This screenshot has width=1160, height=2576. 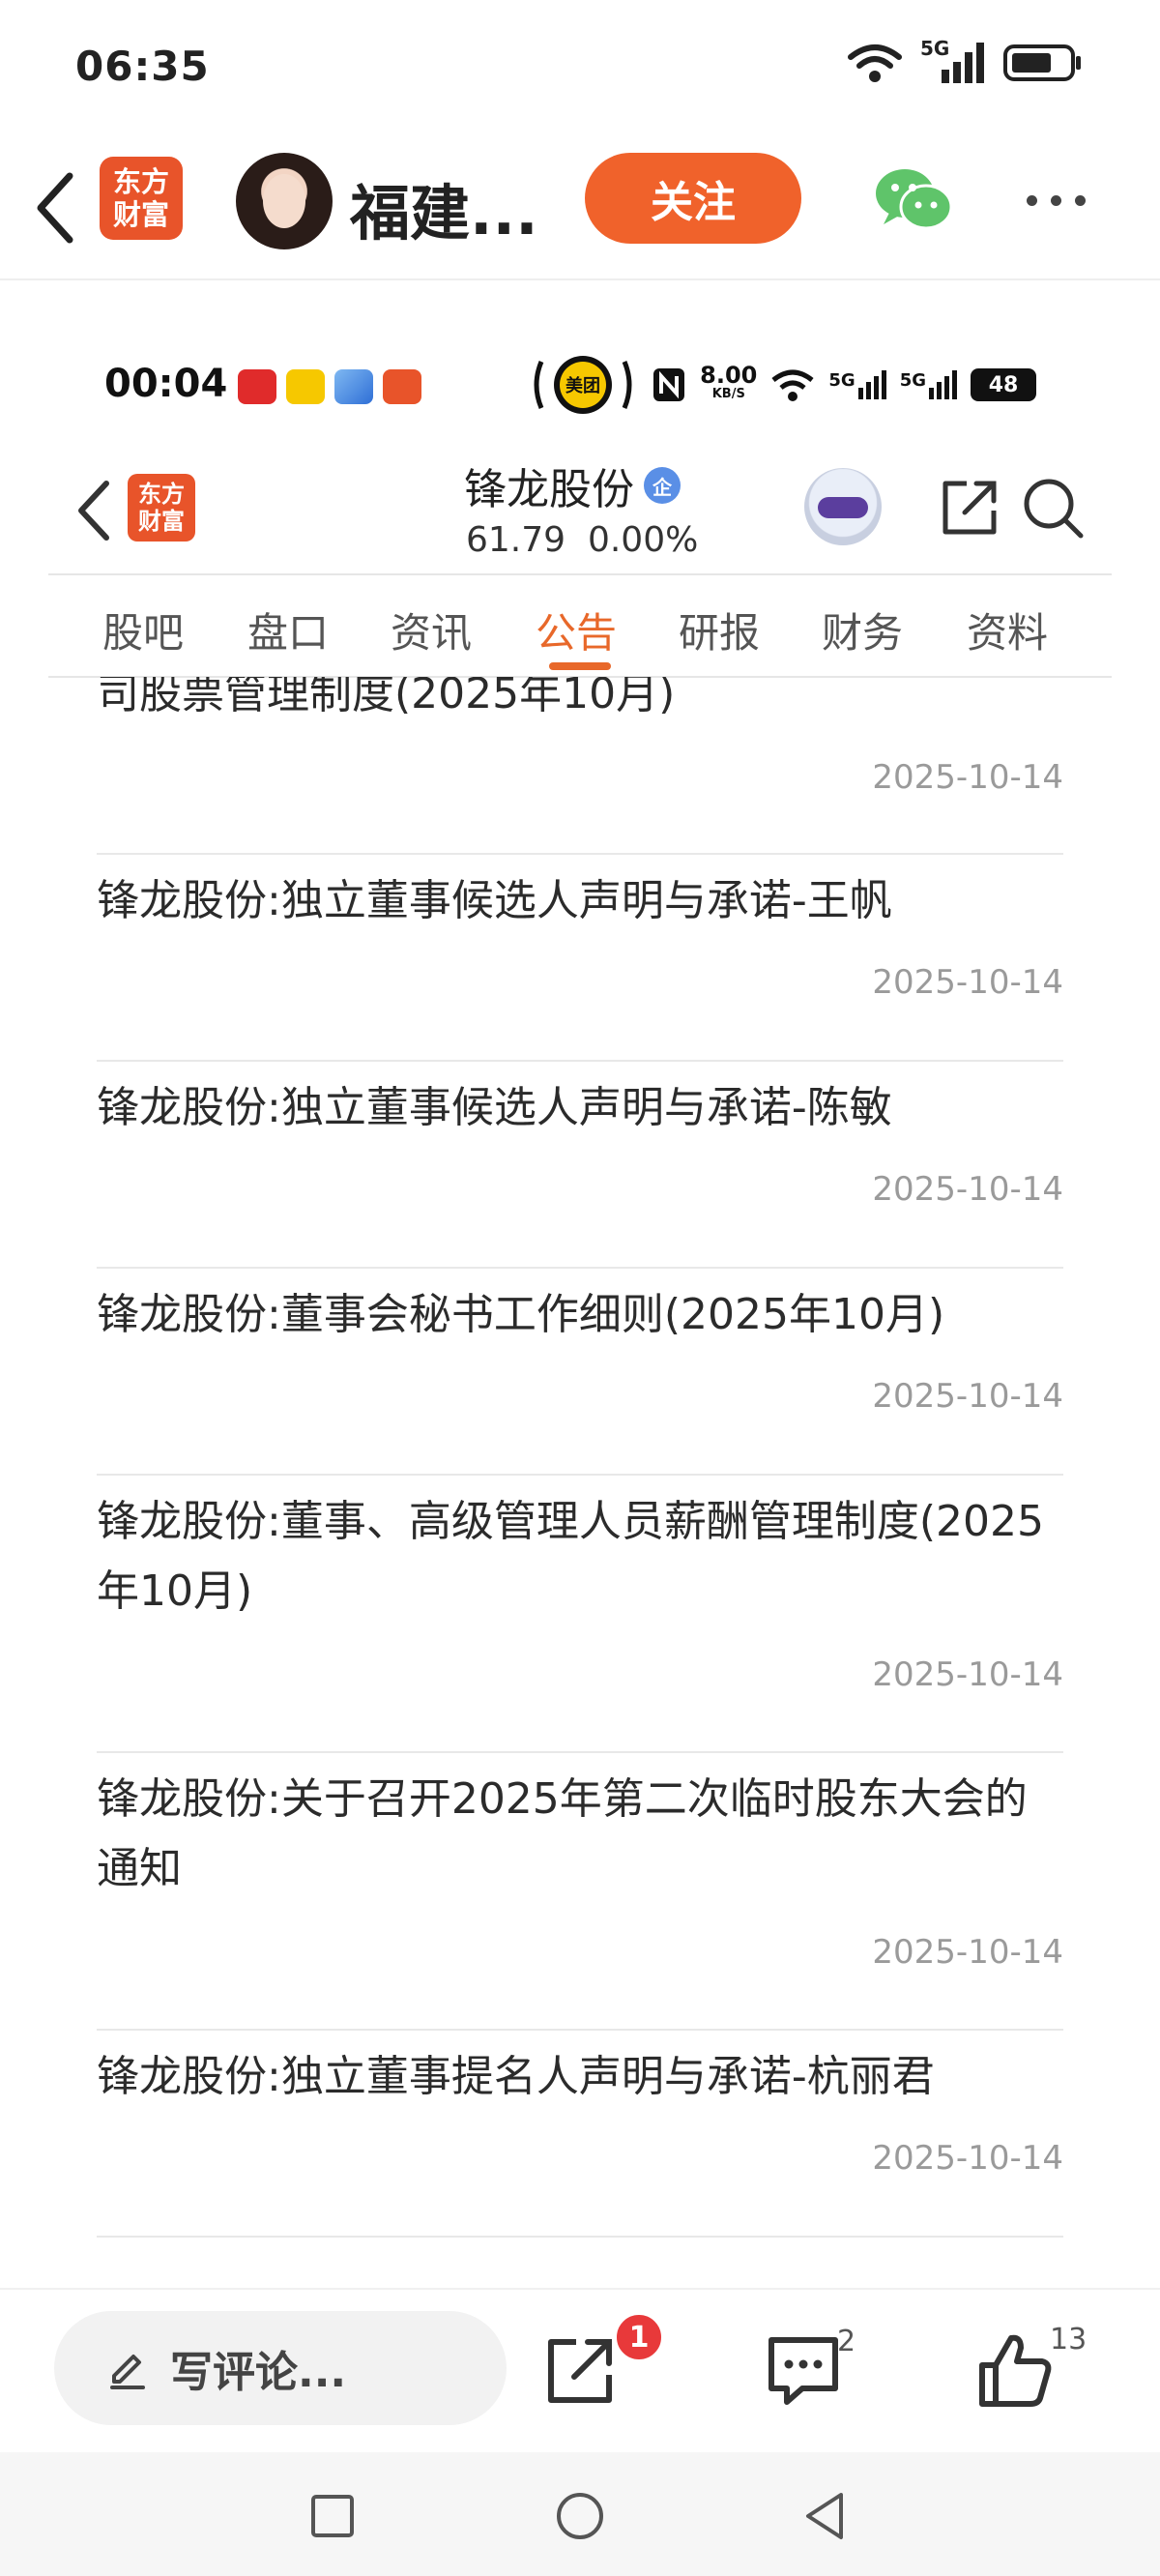 What do you see at coordinates (1016, 2370) in the screenshot?
I see `thumbs-up-icon` at bounding box center [1016, 2370].